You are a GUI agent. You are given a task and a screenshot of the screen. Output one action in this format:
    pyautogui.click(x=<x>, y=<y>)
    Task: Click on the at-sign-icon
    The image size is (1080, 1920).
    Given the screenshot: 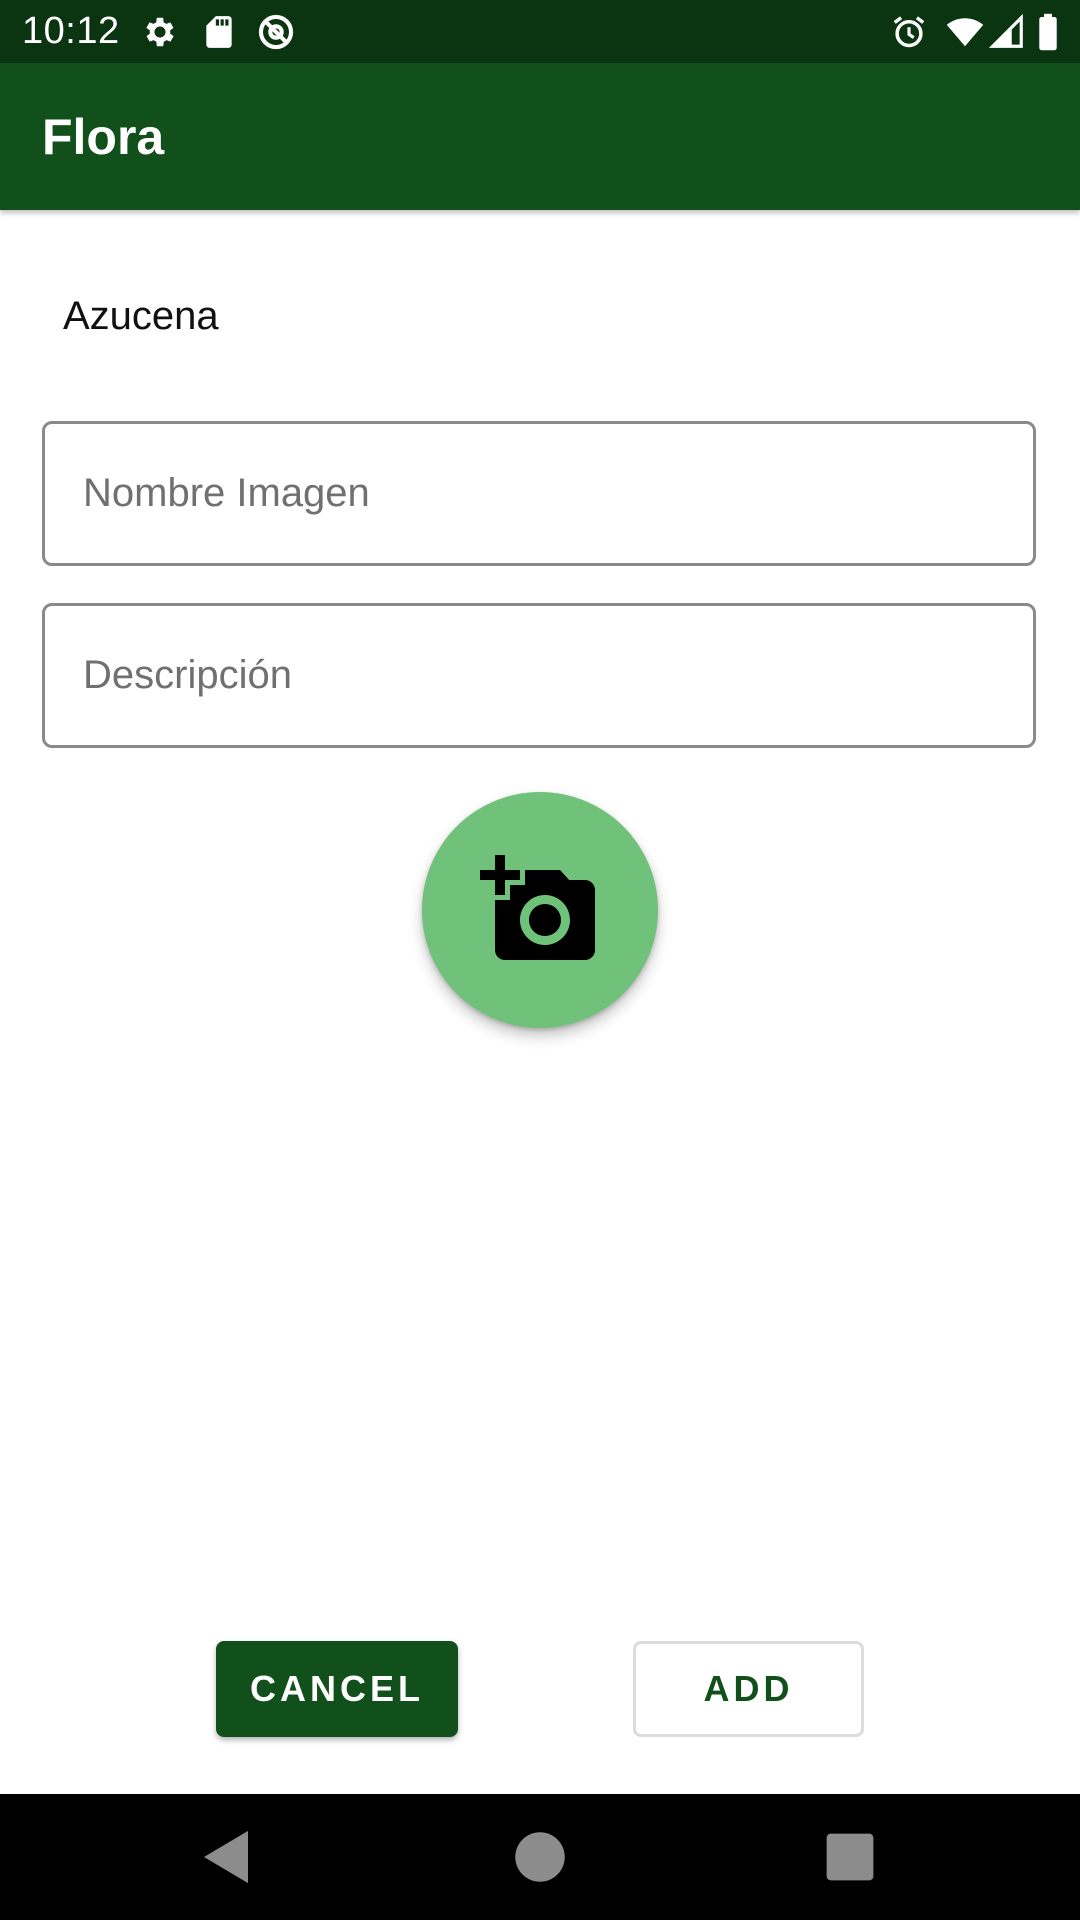 What is the action you would take?
    pyautogui.click(x=276, y=32)
    